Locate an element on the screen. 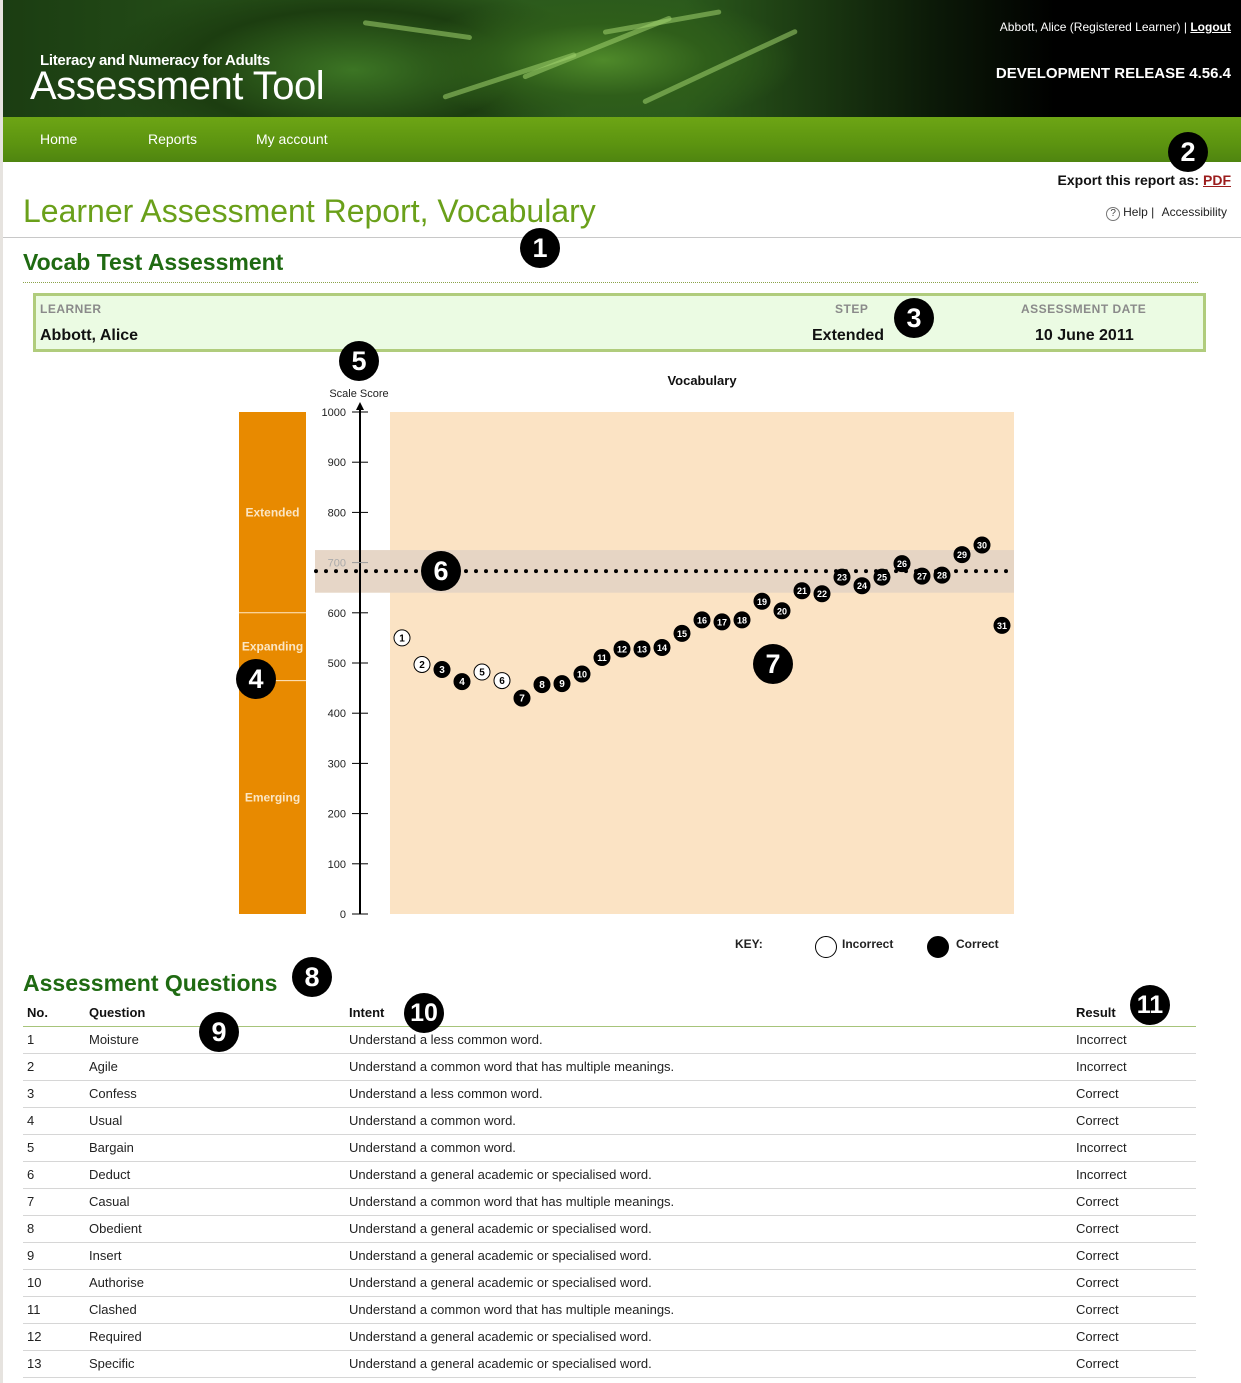 This screenshot has width=1241, height=1383. release-label: DEVELOPMENT RELEASE 4.56.4 is located at coordinates (1113, 73).